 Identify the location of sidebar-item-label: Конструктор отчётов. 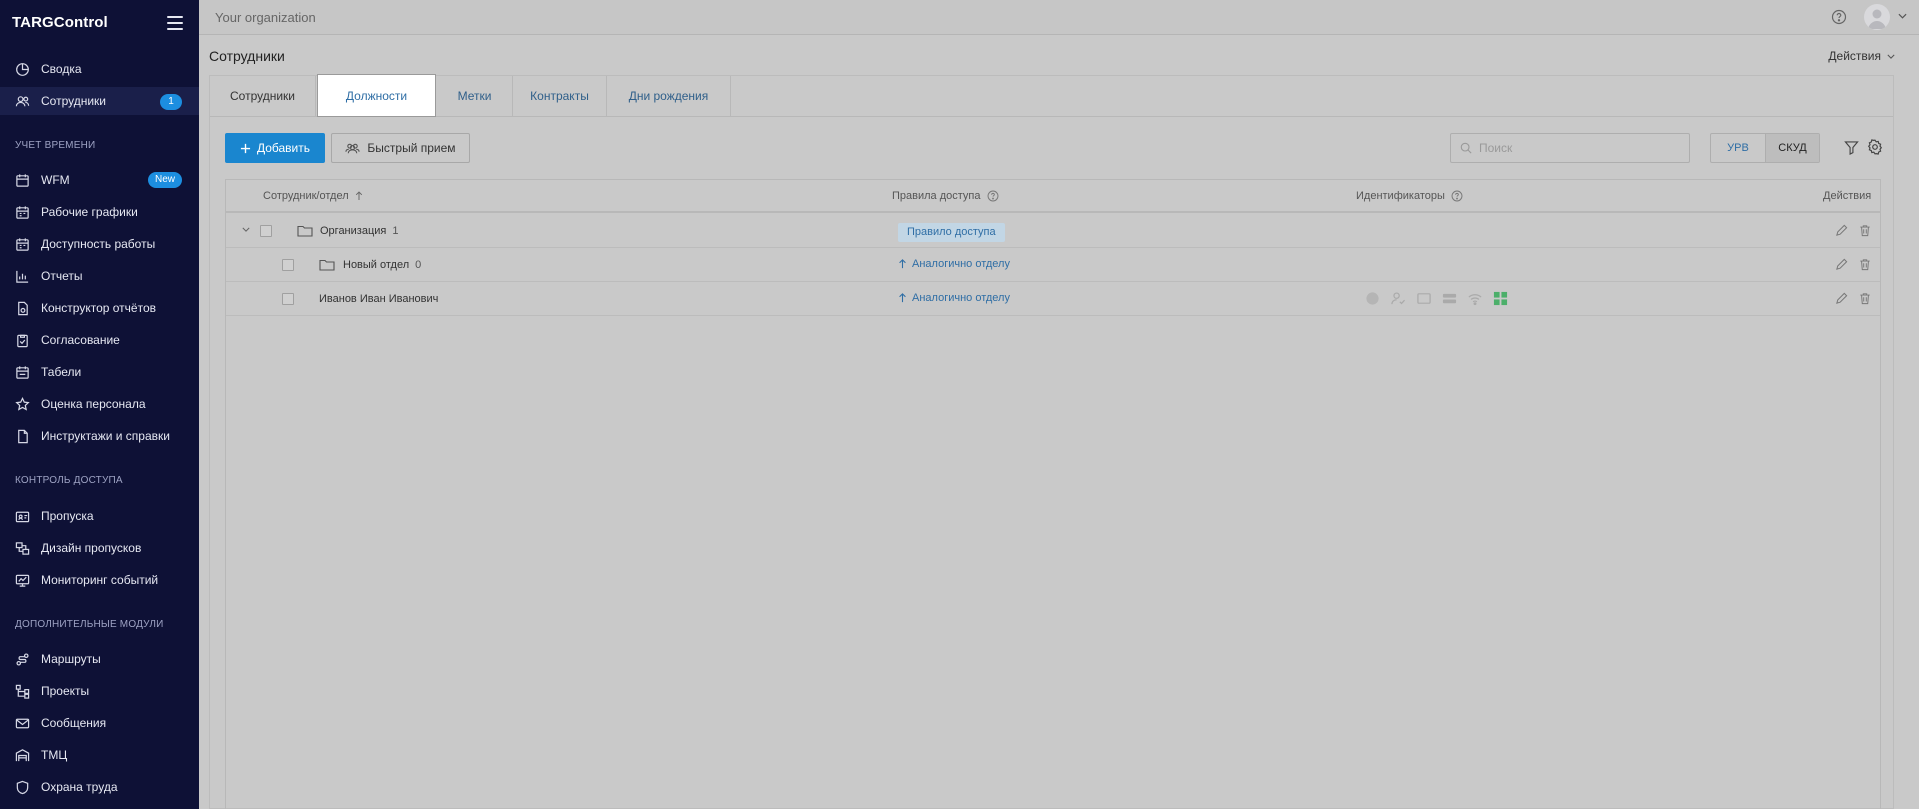
(98, 308).